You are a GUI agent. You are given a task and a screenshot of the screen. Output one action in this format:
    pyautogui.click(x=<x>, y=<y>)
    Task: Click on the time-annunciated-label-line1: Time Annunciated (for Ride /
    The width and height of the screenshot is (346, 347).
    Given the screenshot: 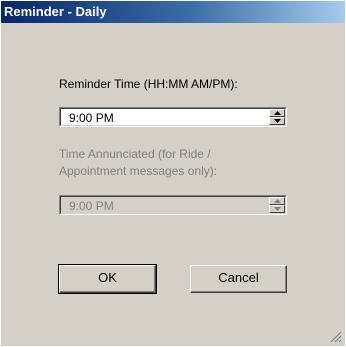 What is the action you would take?
    pyautogui.click(x=135, y=154)
    